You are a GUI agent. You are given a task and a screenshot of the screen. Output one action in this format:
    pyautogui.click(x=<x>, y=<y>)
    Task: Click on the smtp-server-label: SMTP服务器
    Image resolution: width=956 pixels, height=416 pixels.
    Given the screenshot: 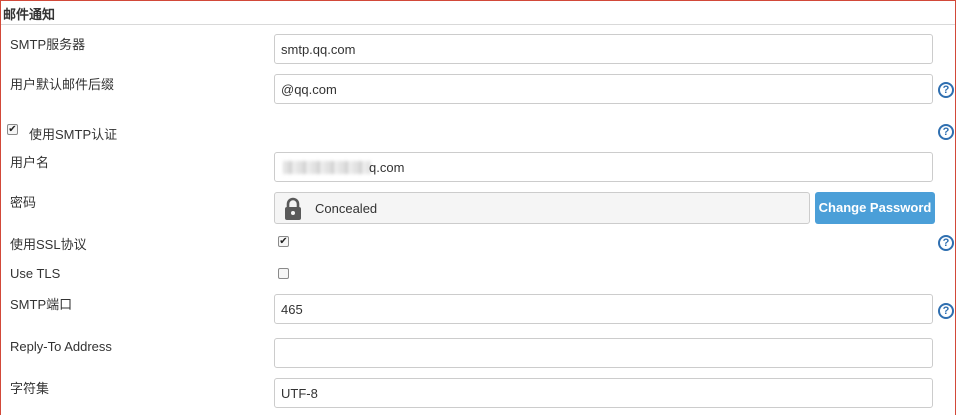 What is the action you would take?
    pyautogui.click(x=48, y=44)
    